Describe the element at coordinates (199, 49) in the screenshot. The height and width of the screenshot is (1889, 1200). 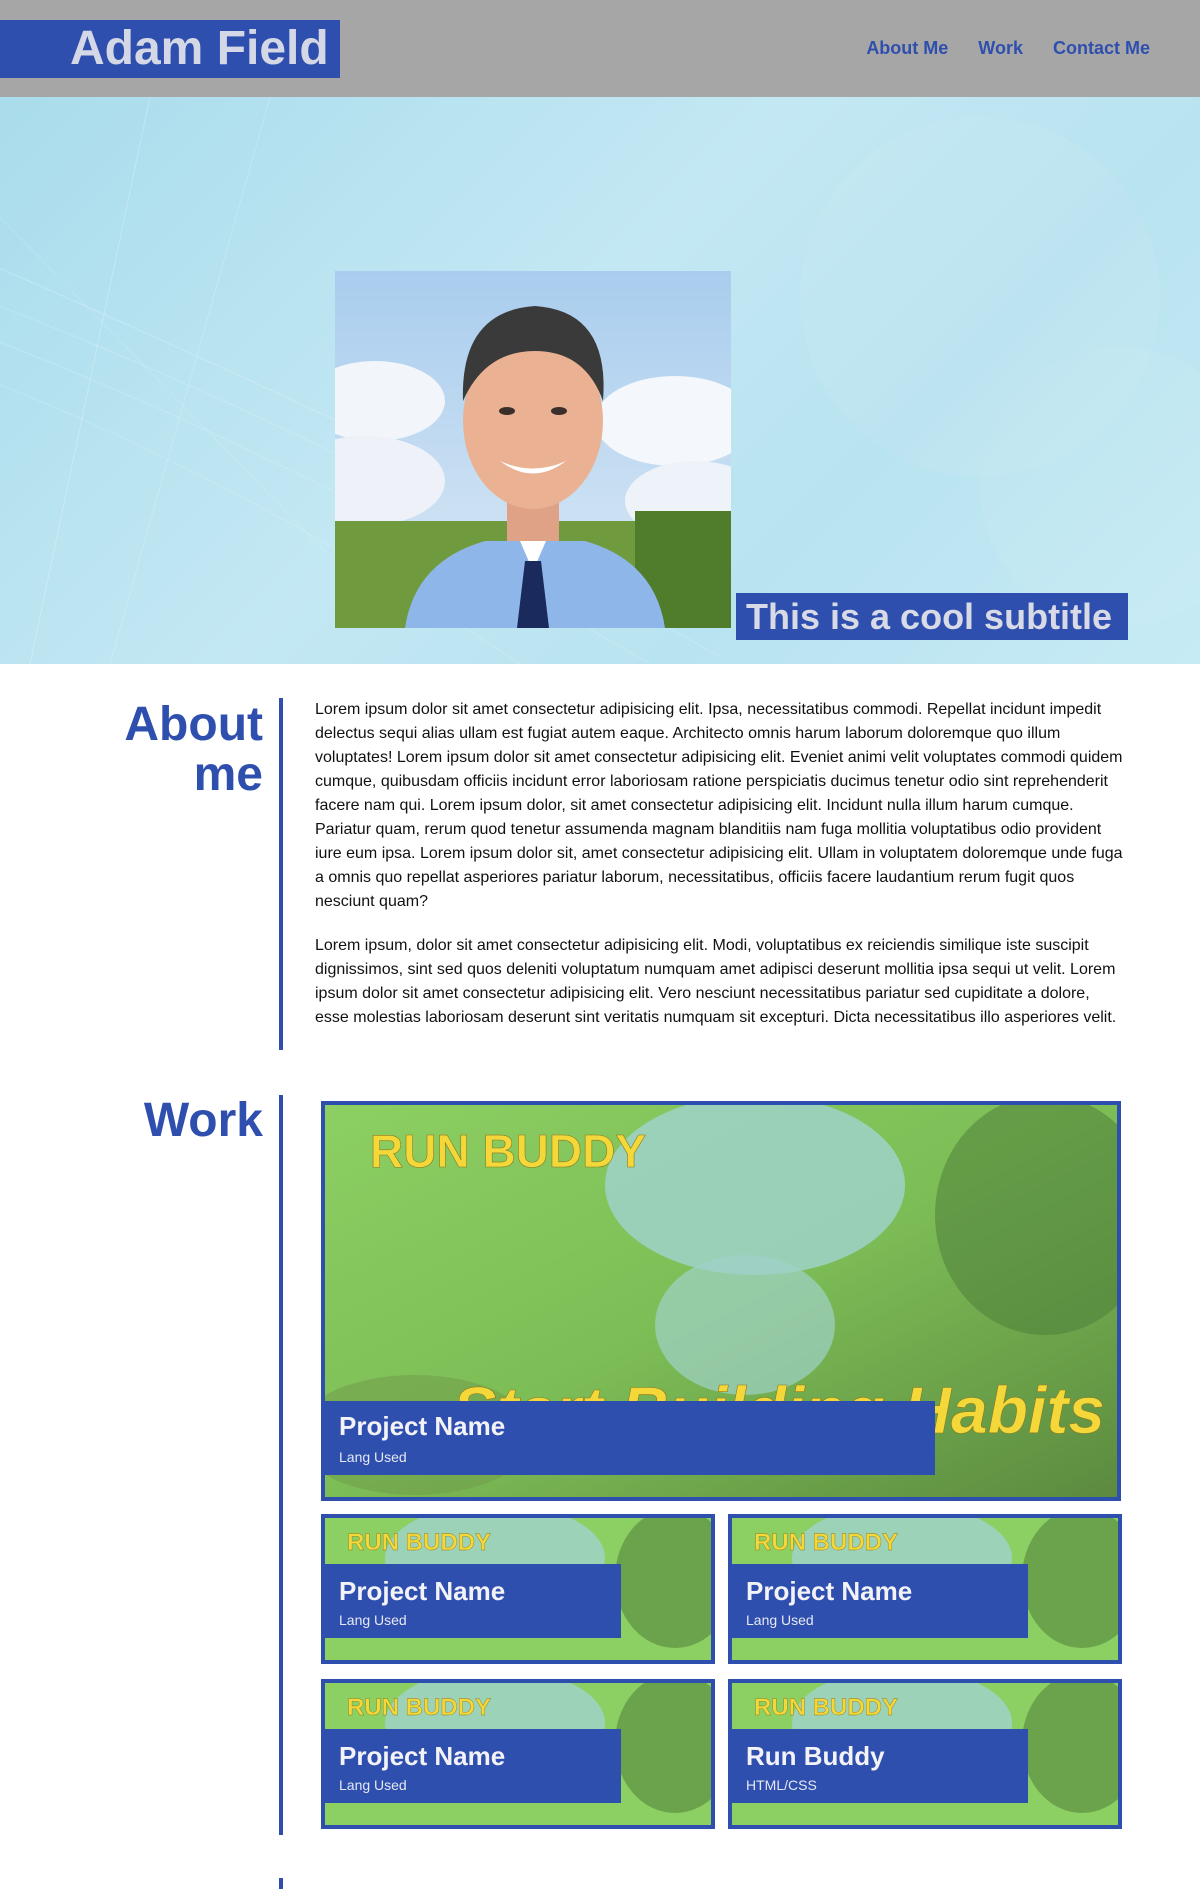
I see `site-title: Adam Field` at that location.